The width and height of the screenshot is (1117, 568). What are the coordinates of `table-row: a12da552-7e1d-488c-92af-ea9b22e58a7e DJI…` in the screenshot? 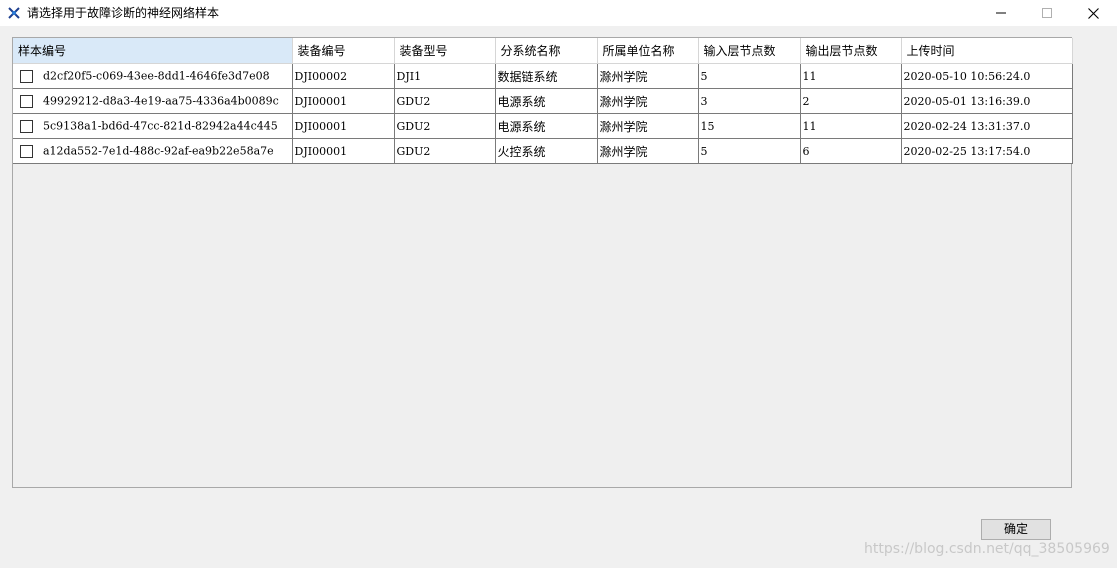 It's located at (543, 151).